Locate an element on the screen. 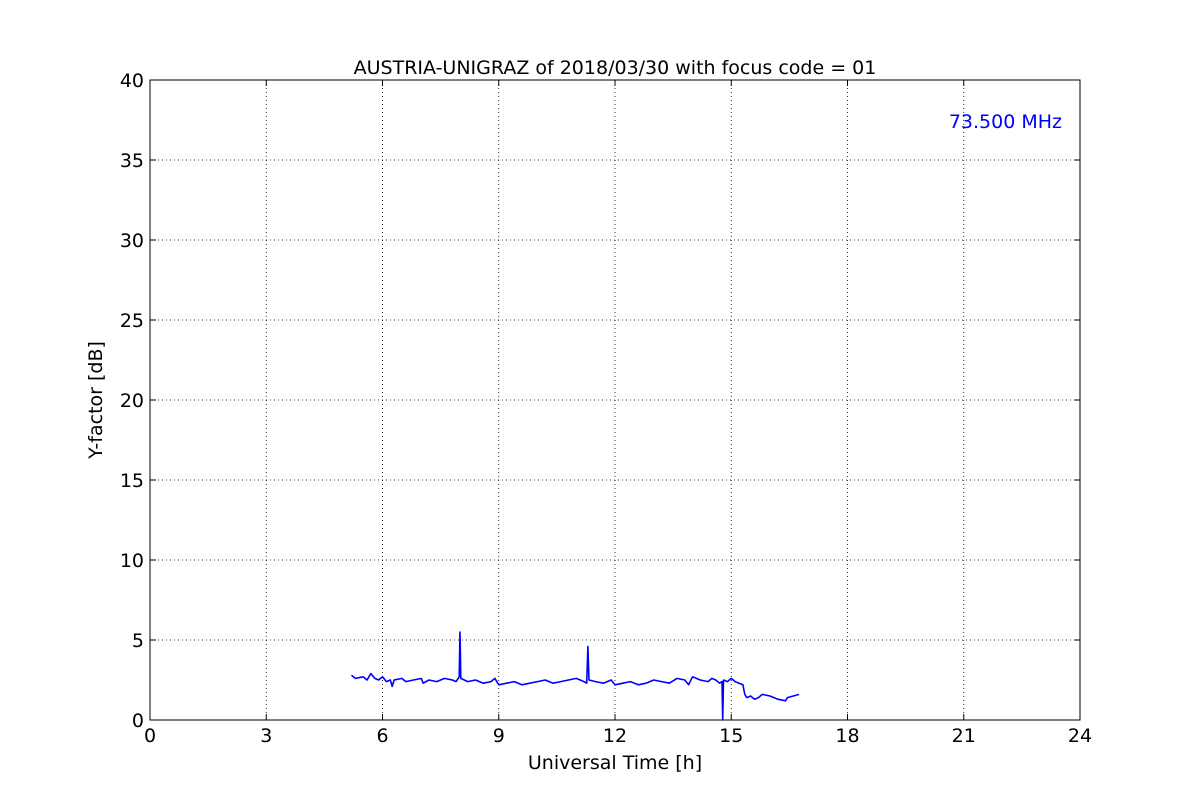  y-tick-label: 30 is located at coordinates (132, 241).